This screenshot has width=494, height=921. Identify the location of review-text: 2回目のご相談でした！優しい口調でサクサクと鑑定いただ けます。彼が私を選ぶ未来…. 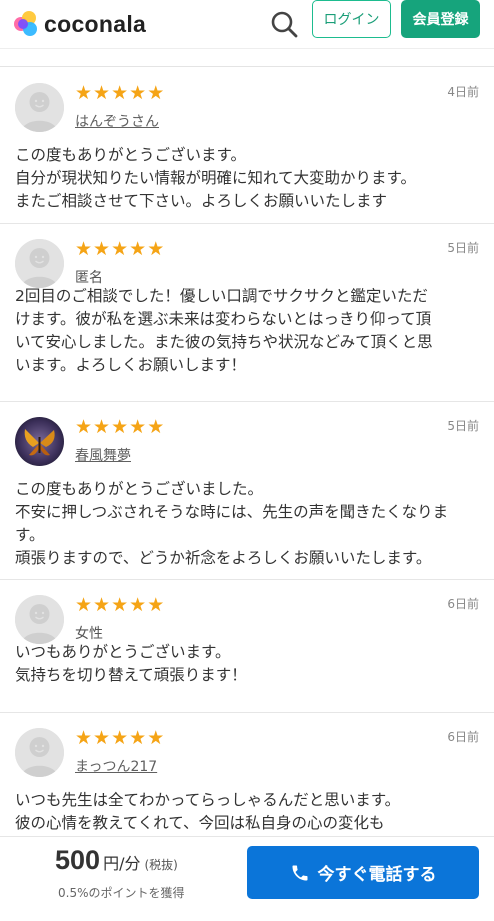
(248, 331).